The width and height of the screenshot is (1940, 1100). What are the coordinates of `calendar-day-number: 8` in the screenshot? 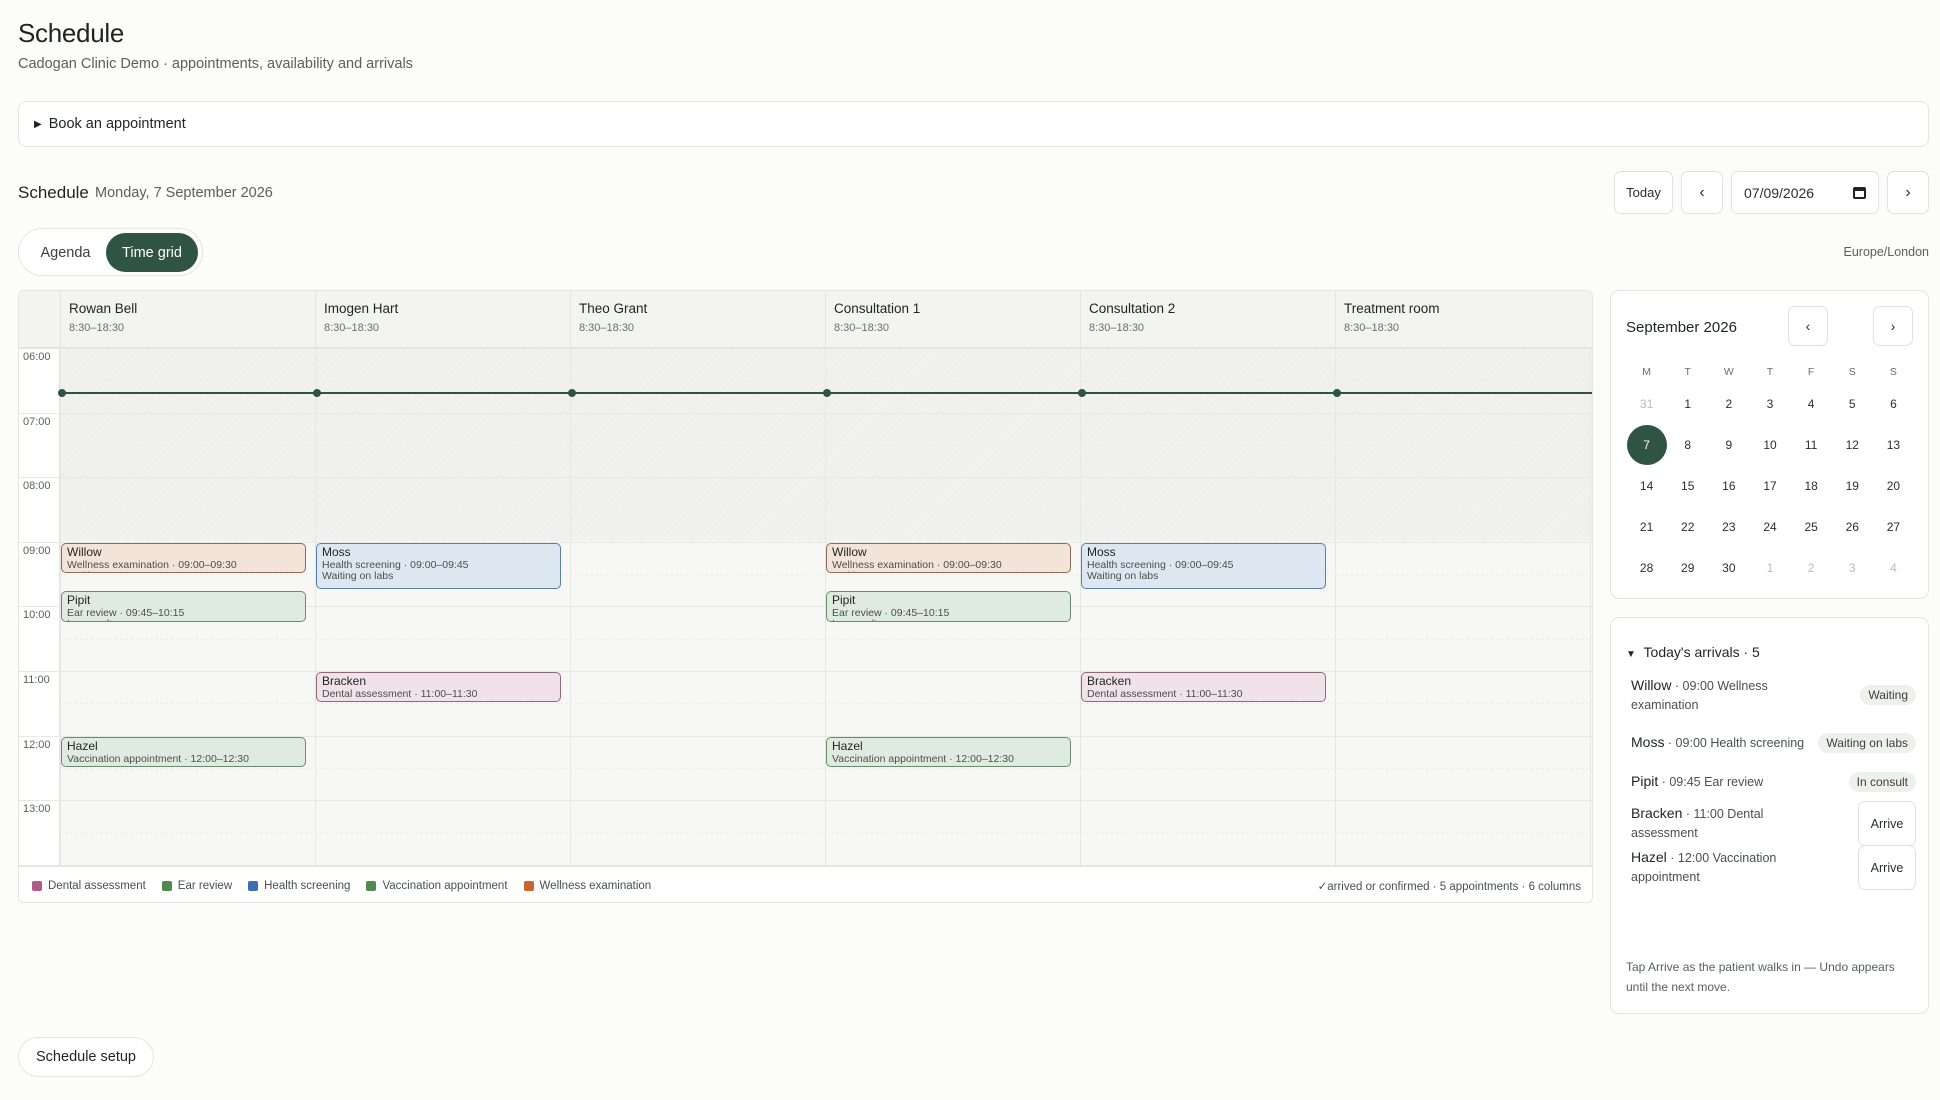 It's located at (1688, 444).